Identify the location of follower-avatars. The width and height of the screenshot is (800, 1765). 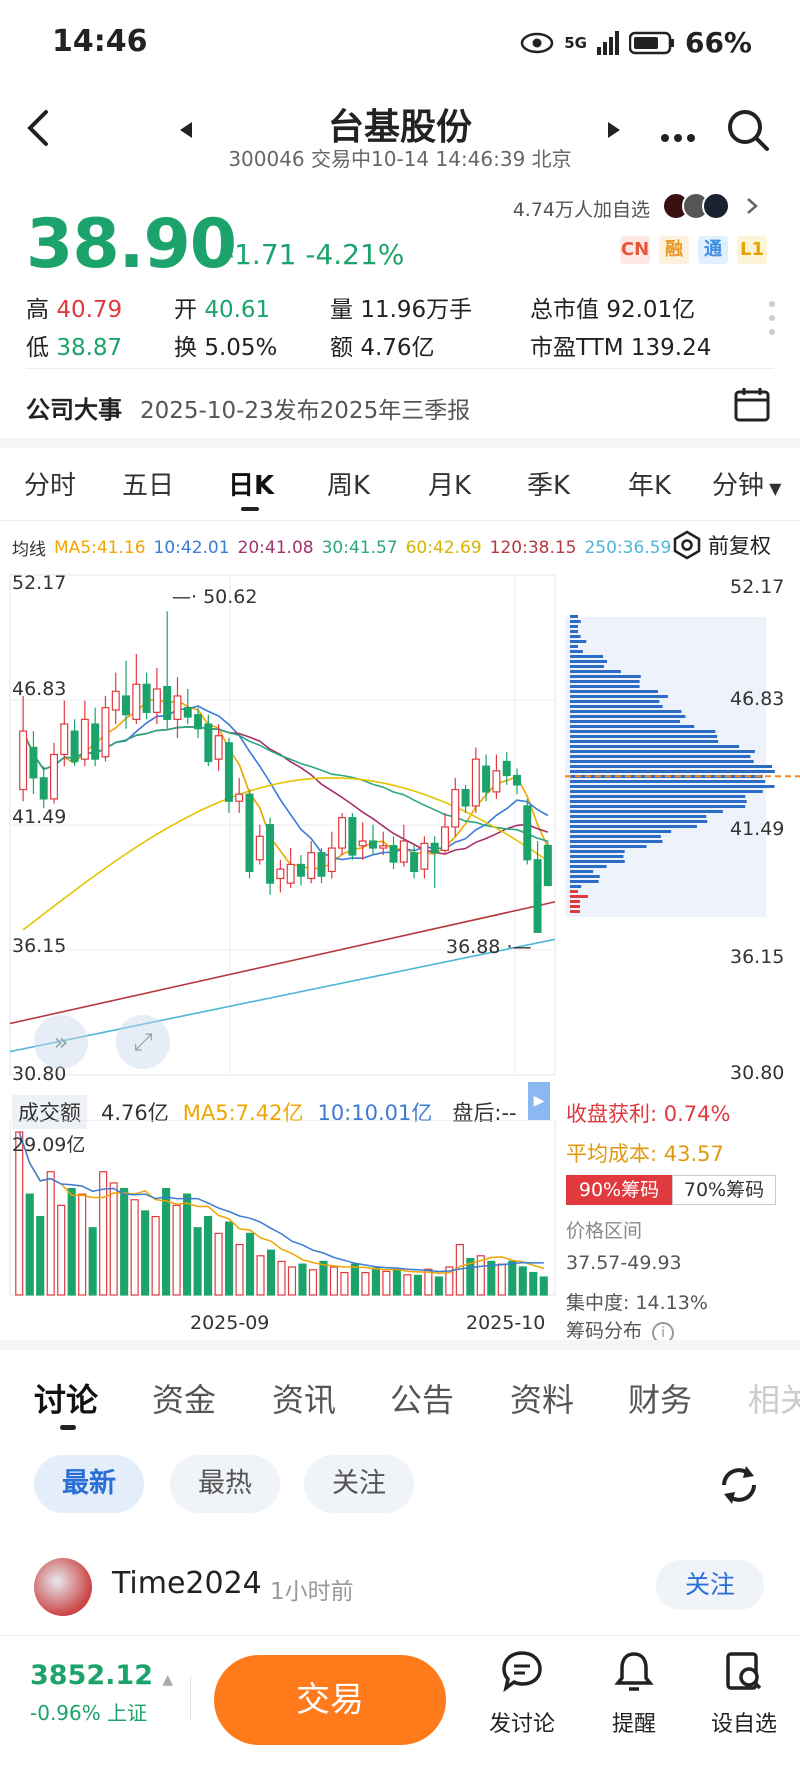
(711, 206).